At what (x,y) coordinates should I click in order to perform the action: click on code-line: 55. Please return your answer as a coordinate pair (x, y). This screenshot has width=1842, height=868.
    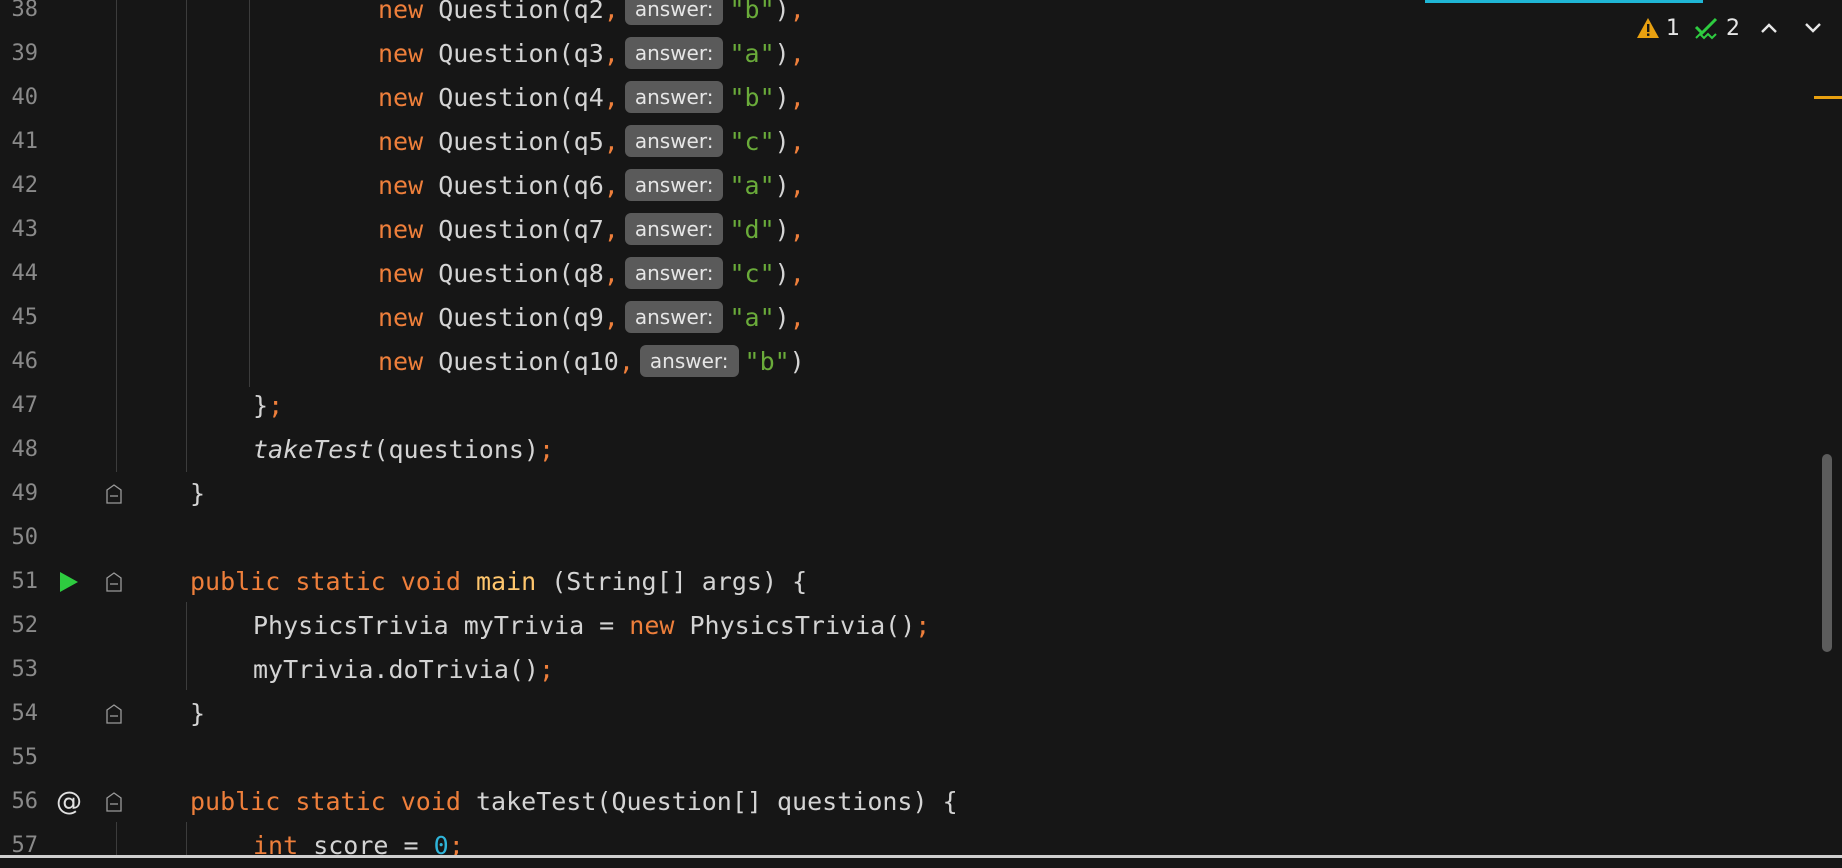
    Looking at the image, I should click on (921, 758).